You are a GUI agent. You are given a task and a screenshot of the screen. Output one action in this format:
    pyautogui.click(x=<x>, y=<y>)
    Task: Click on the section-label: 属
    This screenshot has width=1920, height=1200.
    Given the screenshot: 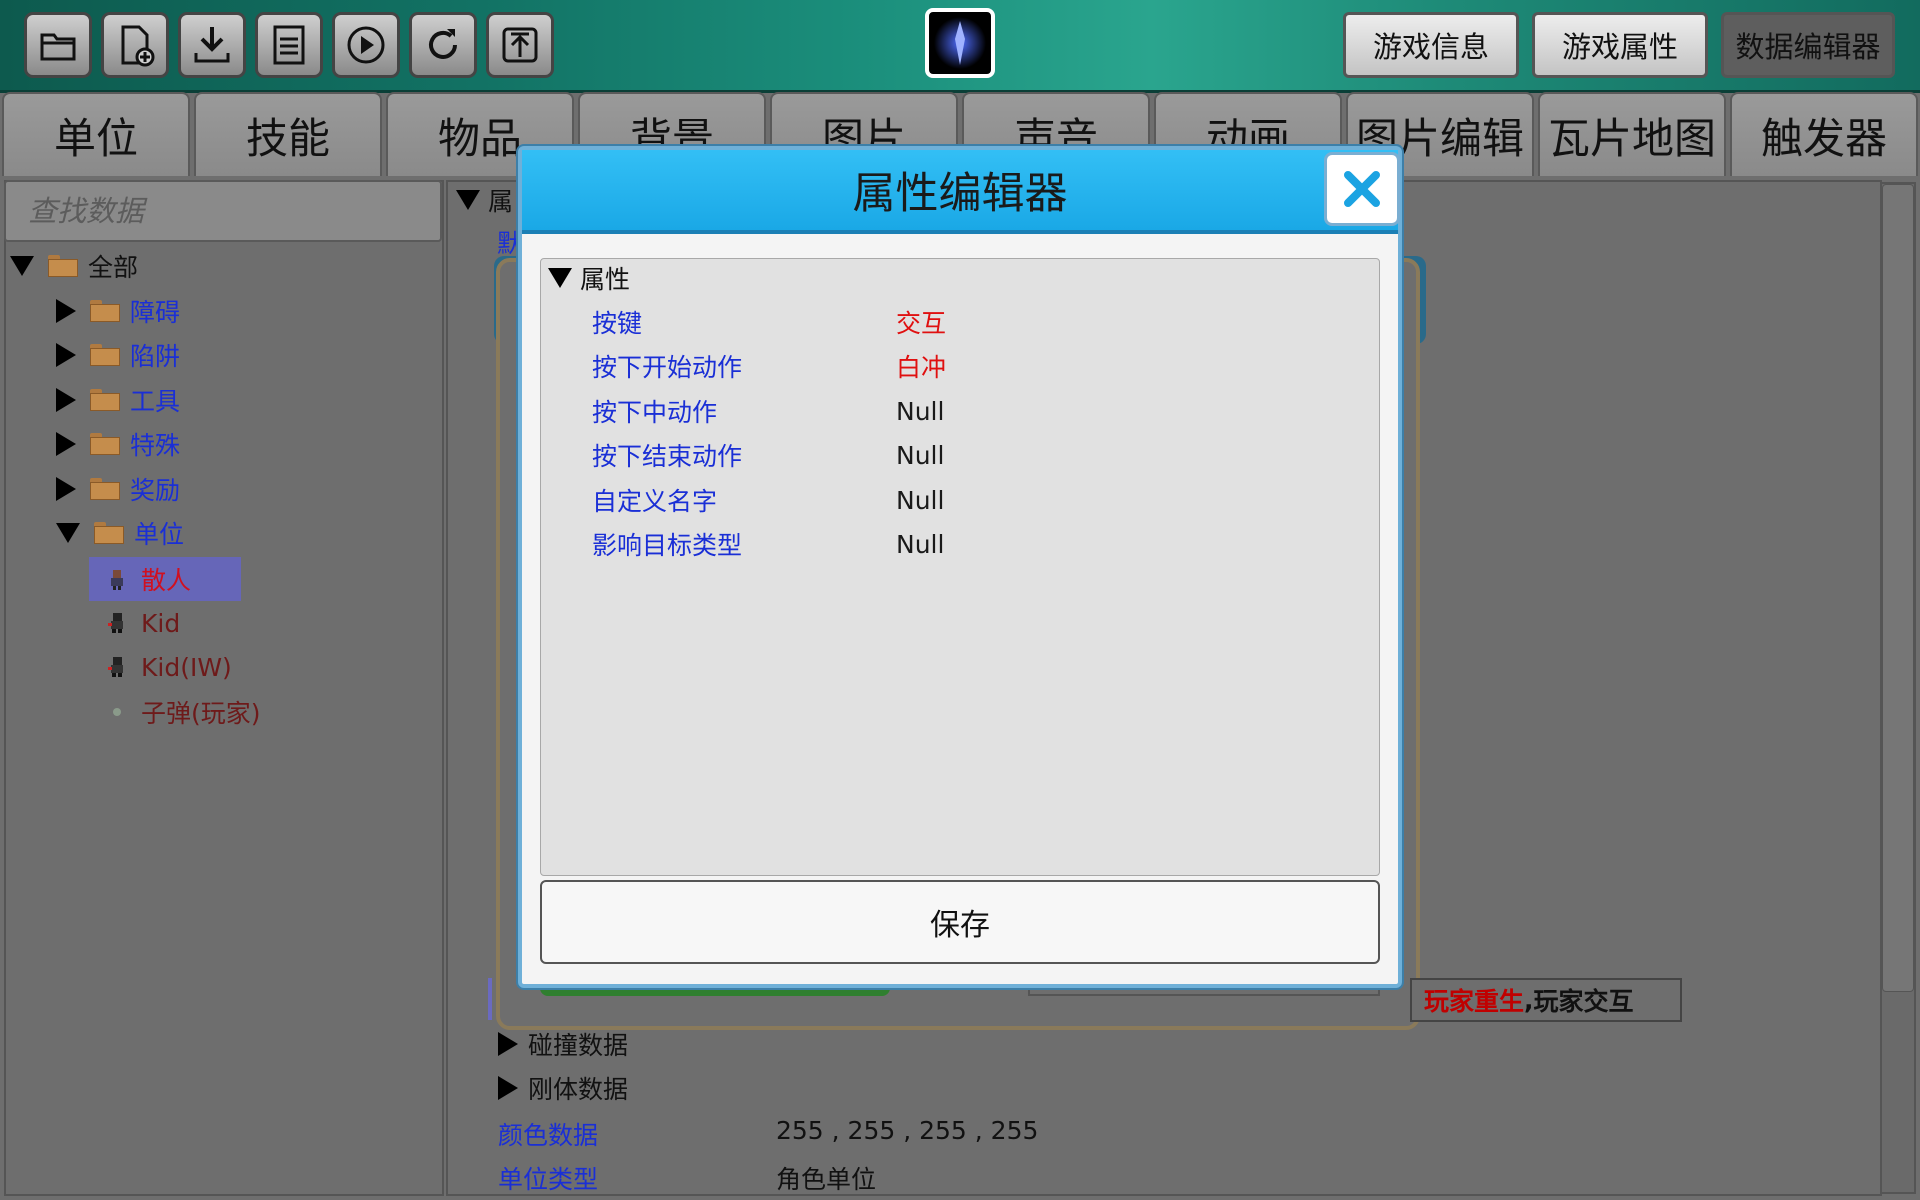 What is the action you would take?
    pyautogui.click(x=501, y=201)
    